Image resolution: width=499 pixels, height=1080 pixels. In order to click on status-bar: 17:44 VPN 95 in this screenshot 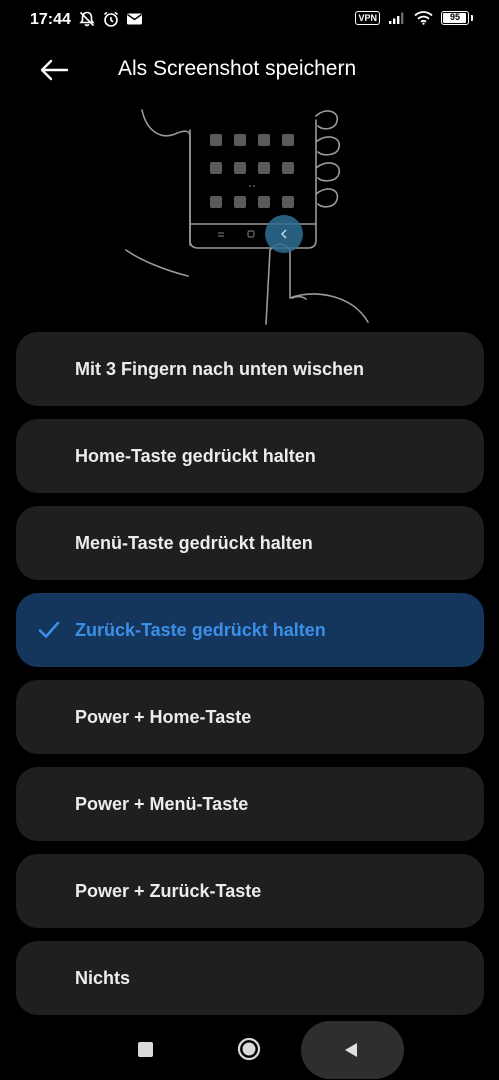, I will do `click(249, 21)`.